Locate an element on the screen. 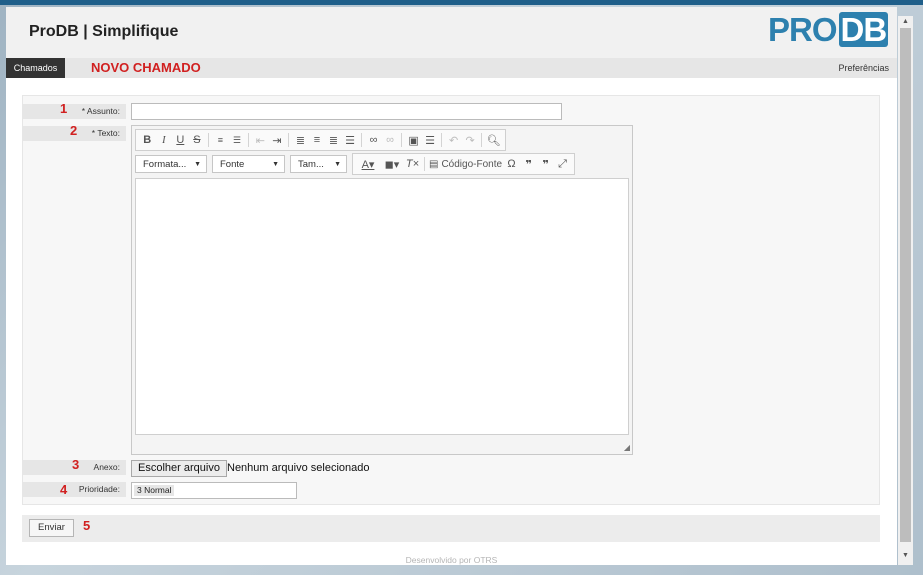  unlink-icon: ∞ is located at coordinates (390, 140).